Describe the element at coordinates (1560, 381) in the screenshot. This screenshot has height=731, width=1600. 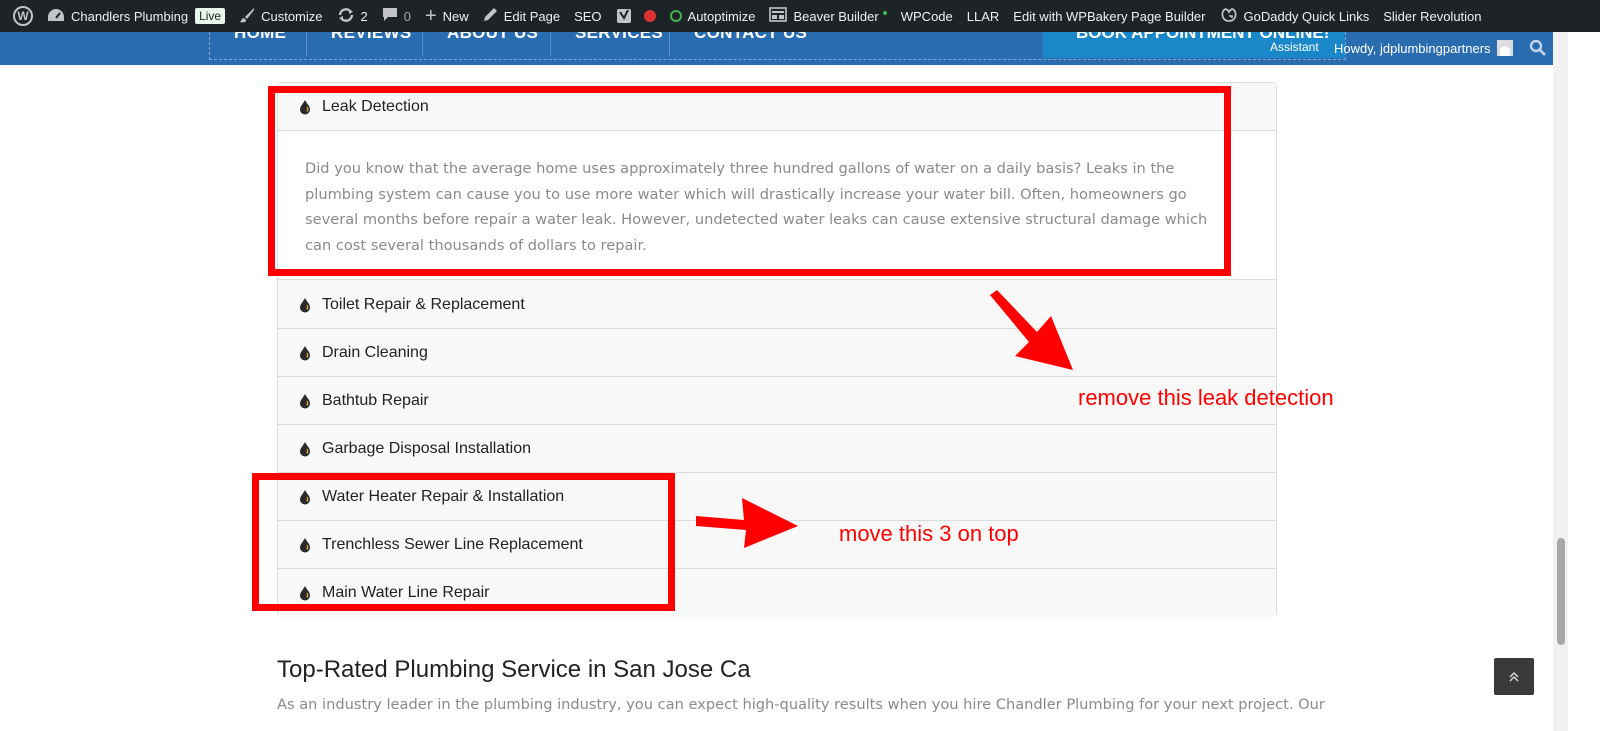
I see `page-scrollbar` at that location.